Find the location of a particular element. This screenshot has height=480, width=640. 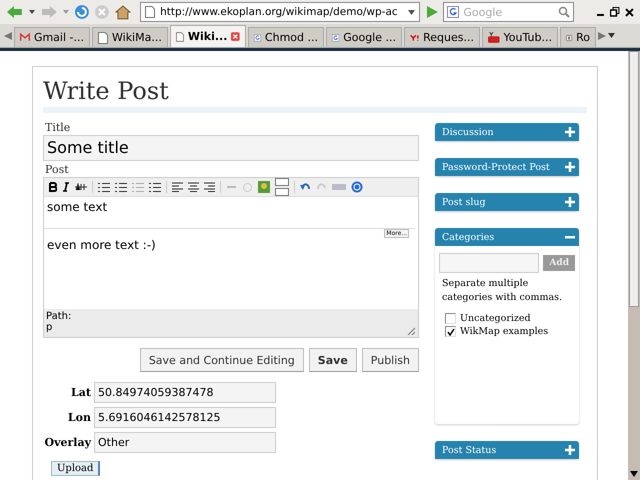

panel-header: Post Status is located at coordinates (507, 450).